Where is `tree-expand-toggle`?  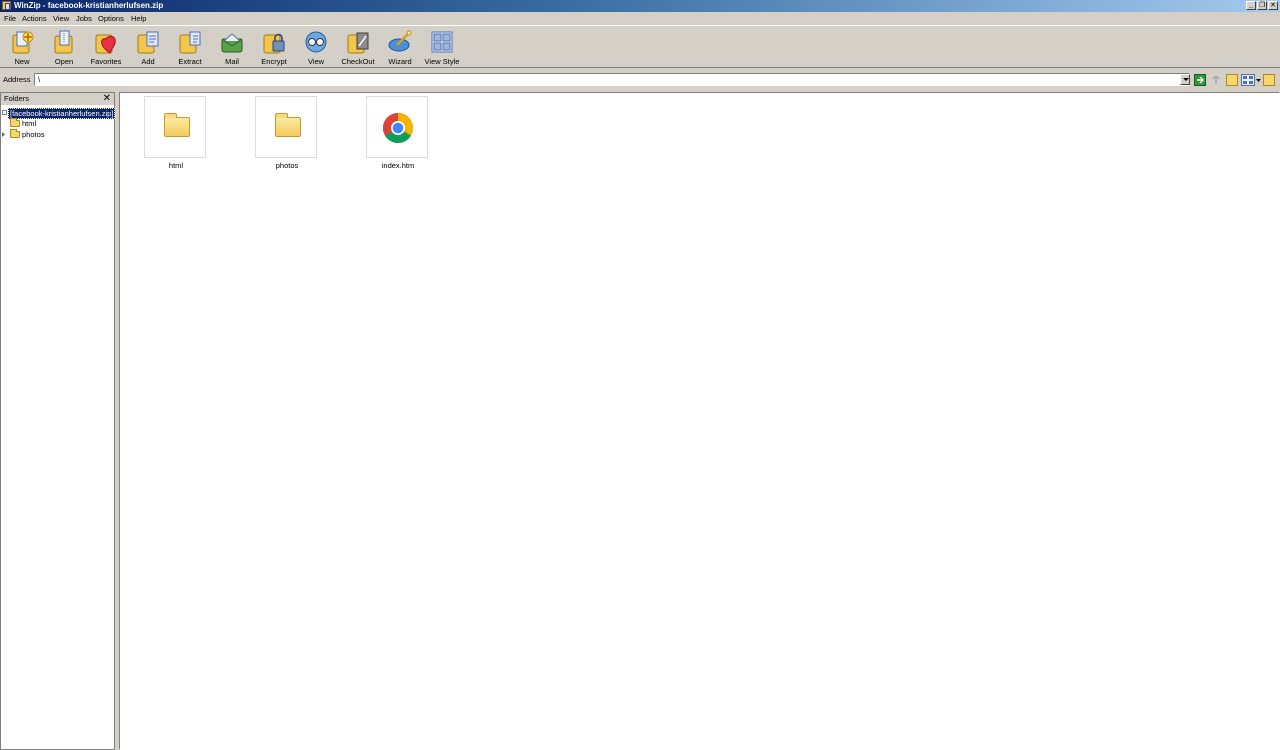 tree-expand-toggle is located at coordinates (4, 134).